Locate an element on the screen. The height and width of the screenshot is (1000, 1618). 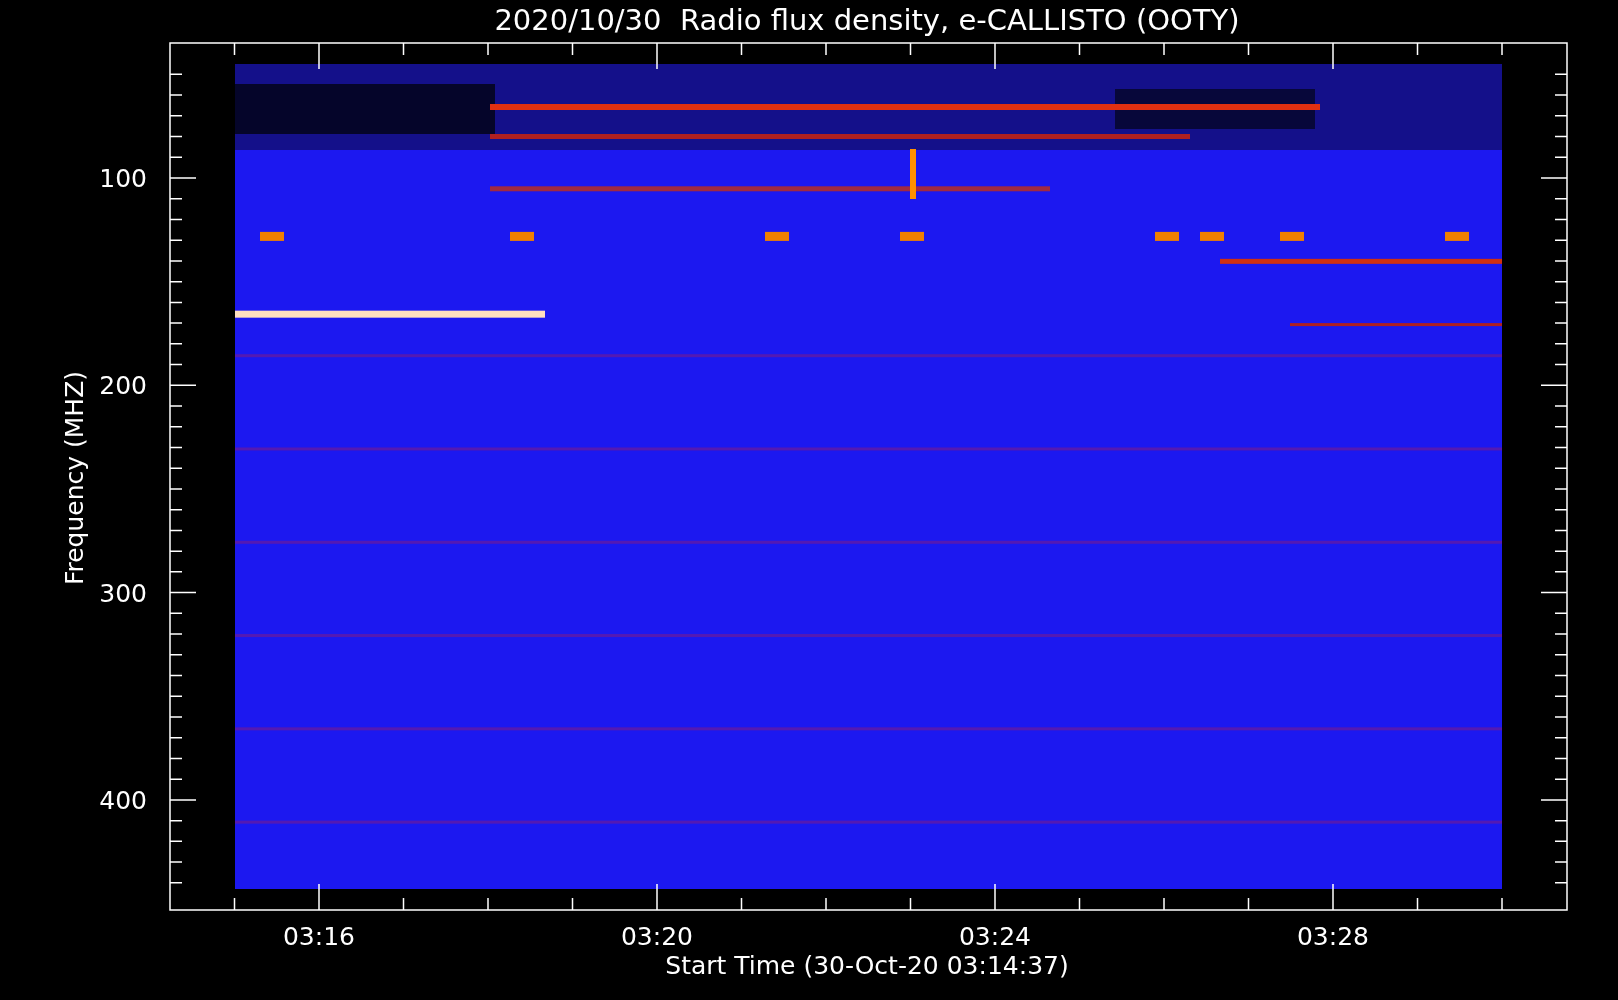
x-tick-label: 03:28 is located at coordinates (1333, 936).